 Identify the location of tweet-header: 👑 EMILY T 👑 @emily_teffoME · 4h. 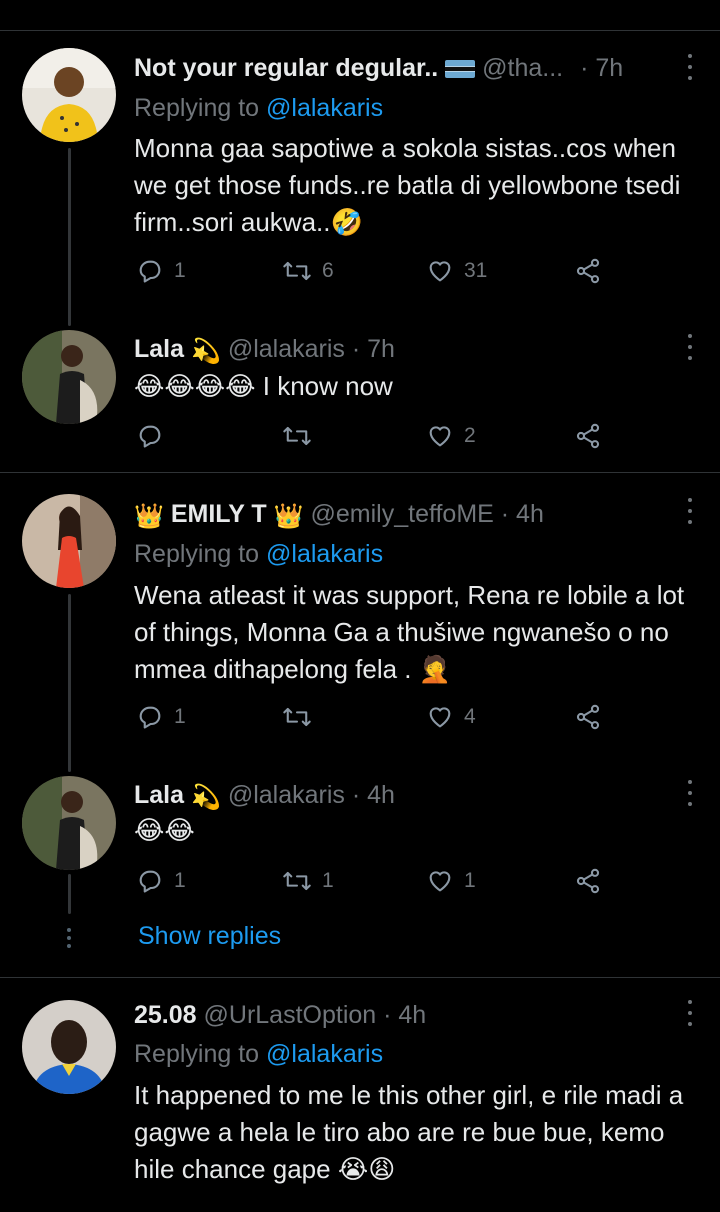
(339, 515).